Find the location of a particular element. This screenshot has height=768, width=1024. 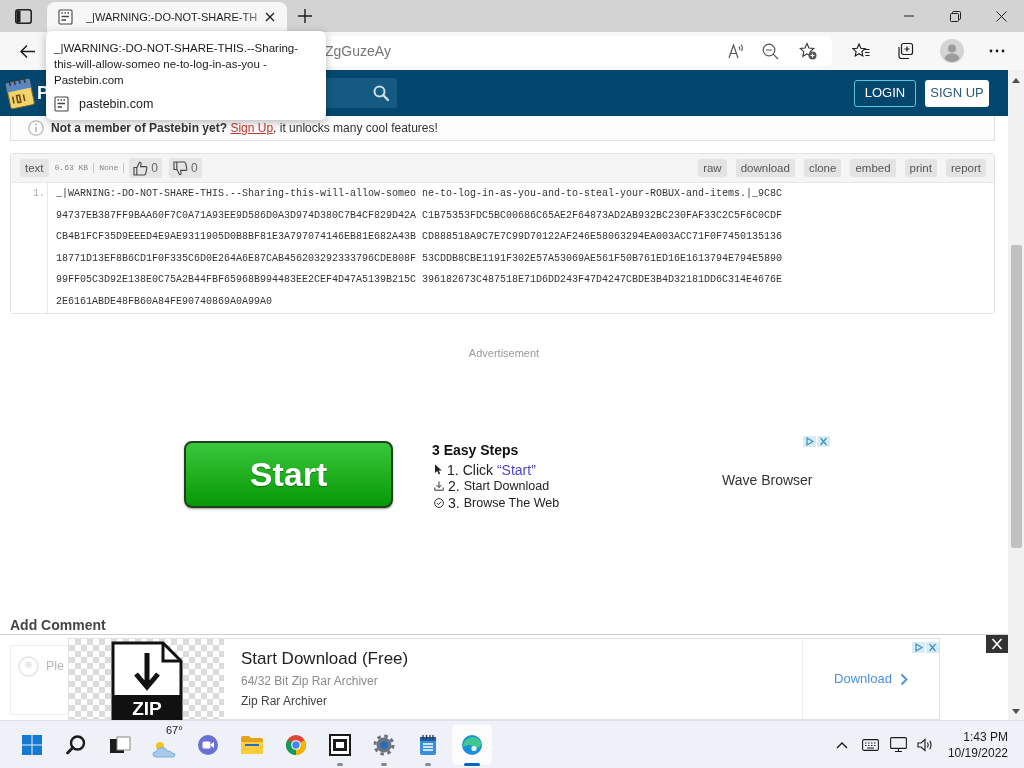

banner-advertiser: Zip Rar Archiver is located at coordinates (284, 701).